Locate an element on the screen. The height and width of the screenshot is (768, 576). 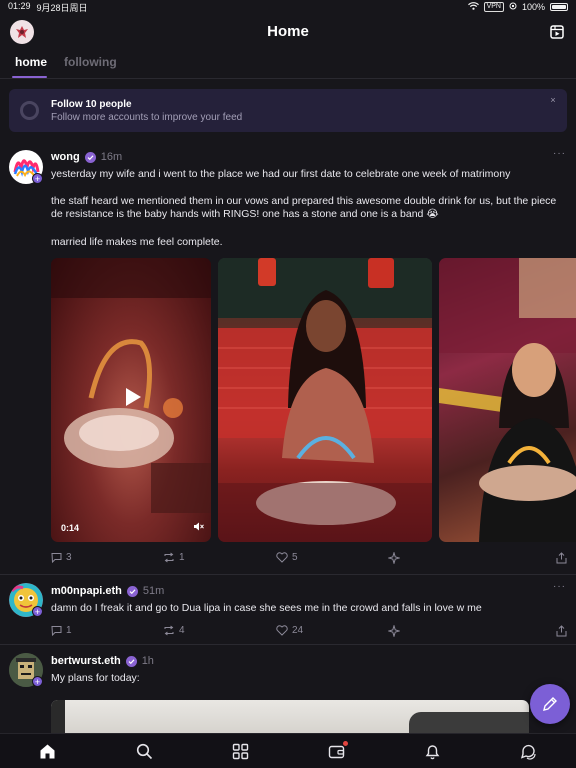
nav-messages is located at coordinates (528, 751).